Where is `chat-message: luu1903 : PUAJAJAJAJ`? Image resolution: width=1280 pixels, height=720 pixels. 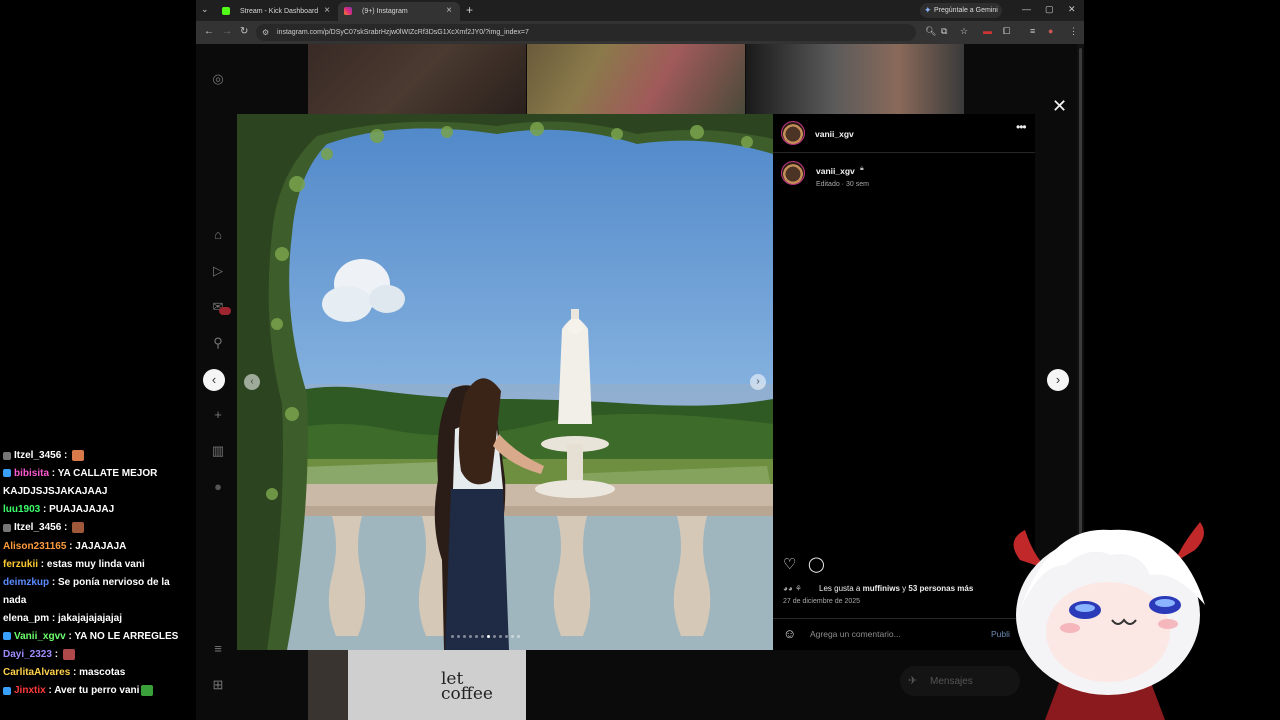 chat-message: luu1903 : PUAJAJAJAJ is located at coordinates (58, 509).